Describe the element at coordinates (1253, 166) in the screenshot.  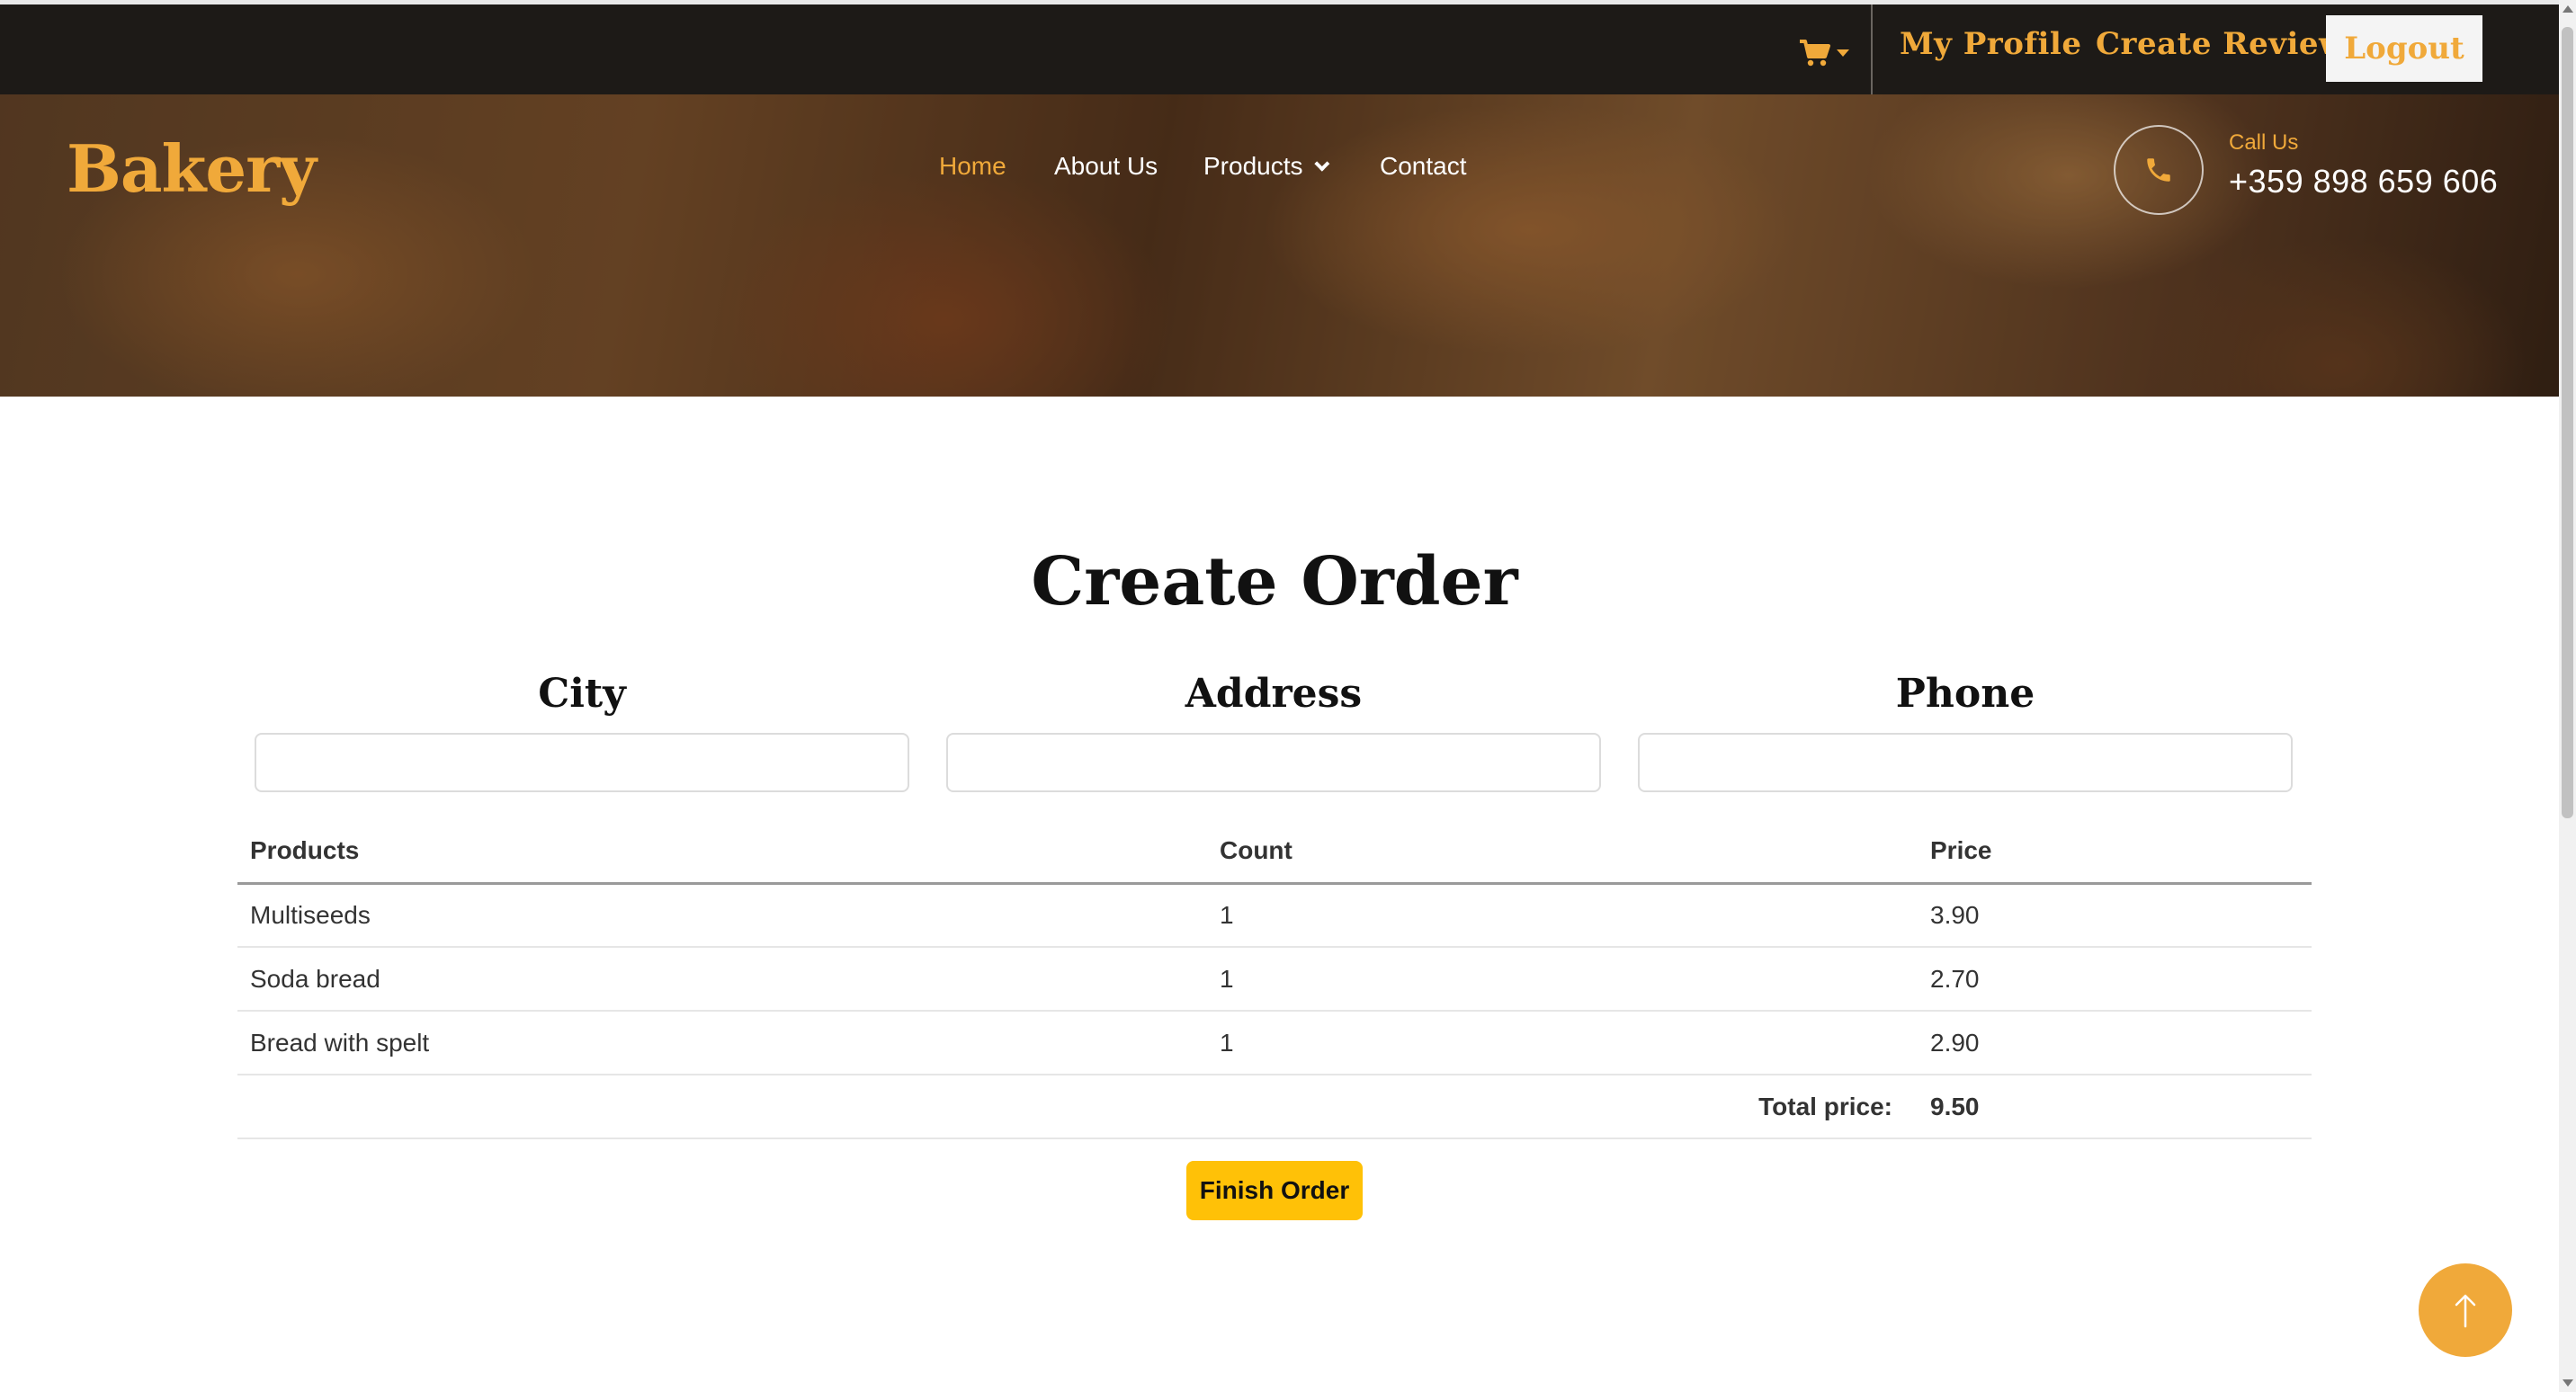
I see `nav-products-label: Products` at that location.